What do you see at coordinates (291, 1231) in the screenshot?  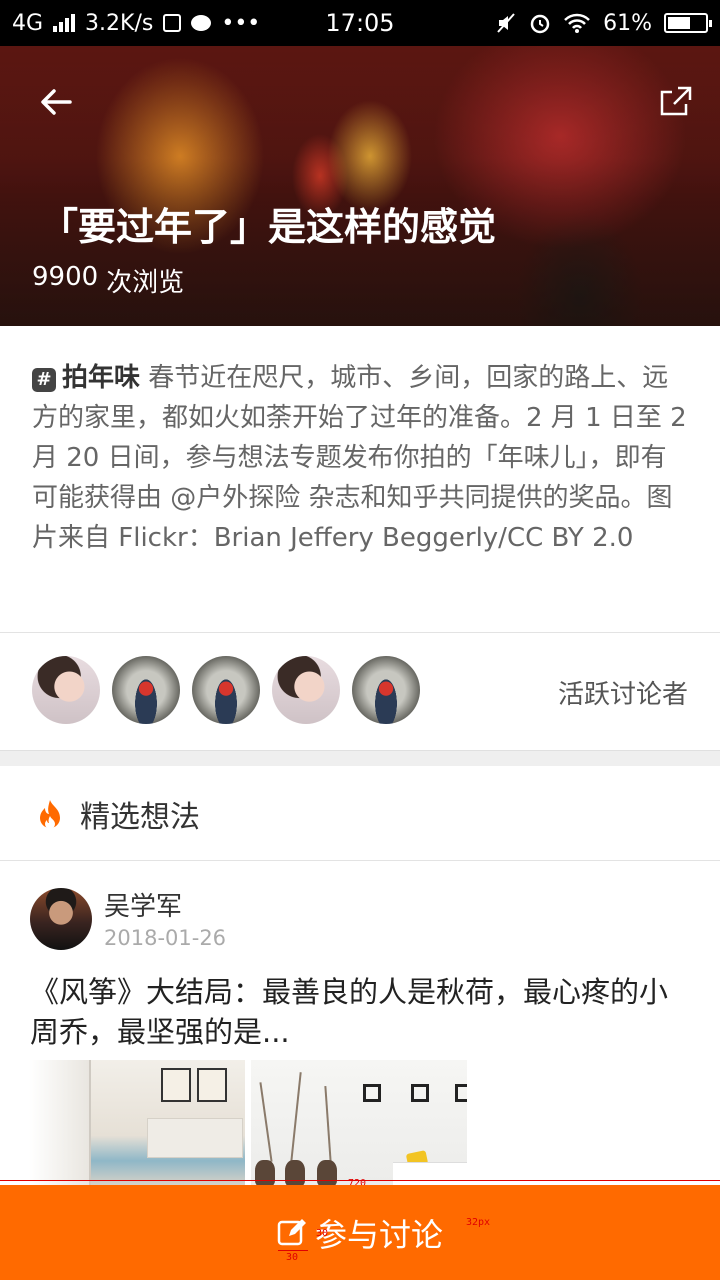 I see `edit-icon` at bounding box center [291, 1231].